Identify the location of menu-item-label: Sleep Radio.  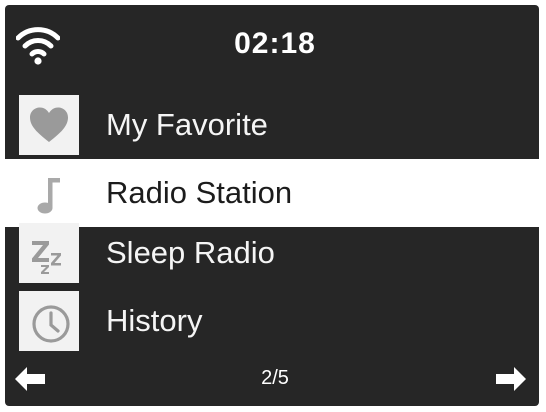
(190, 252).